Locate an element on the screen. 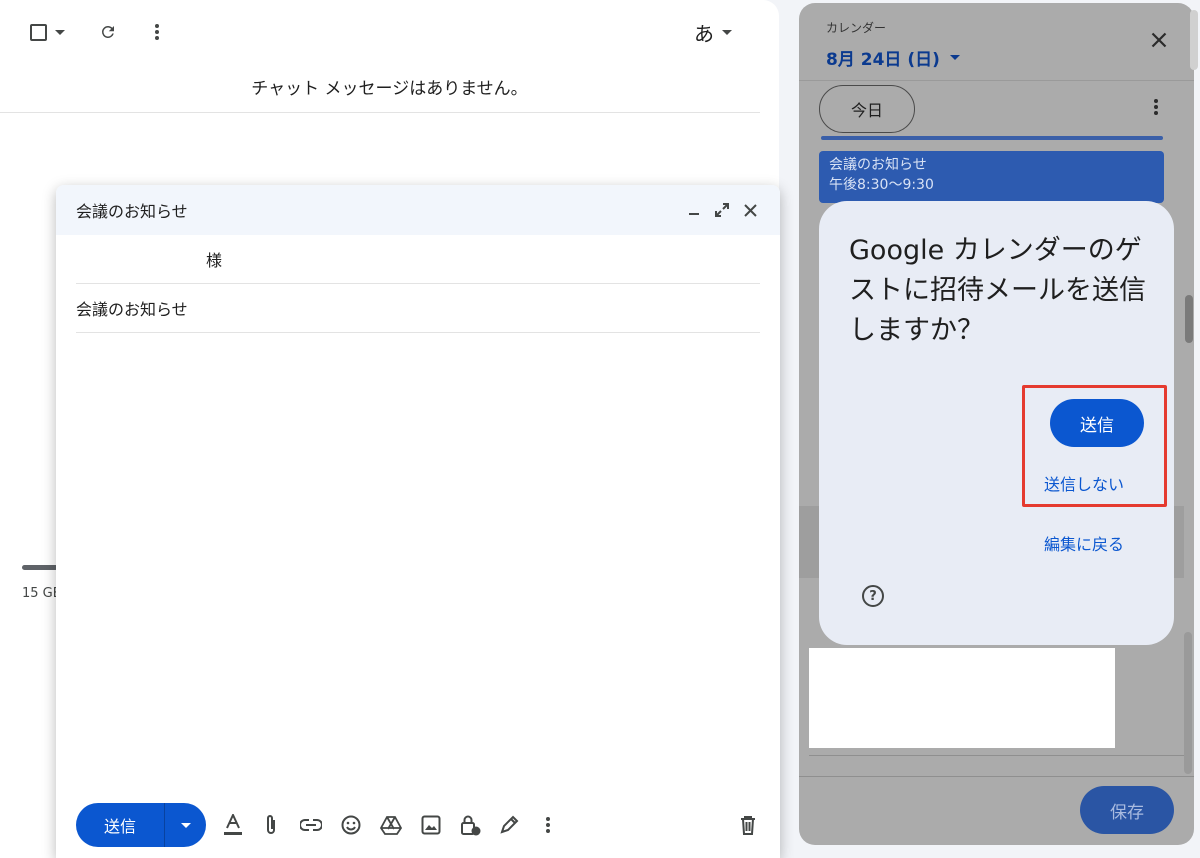 The height and width of the screenshot is (858, 1200). insert-signature-button is located at coordinates (509, 825).